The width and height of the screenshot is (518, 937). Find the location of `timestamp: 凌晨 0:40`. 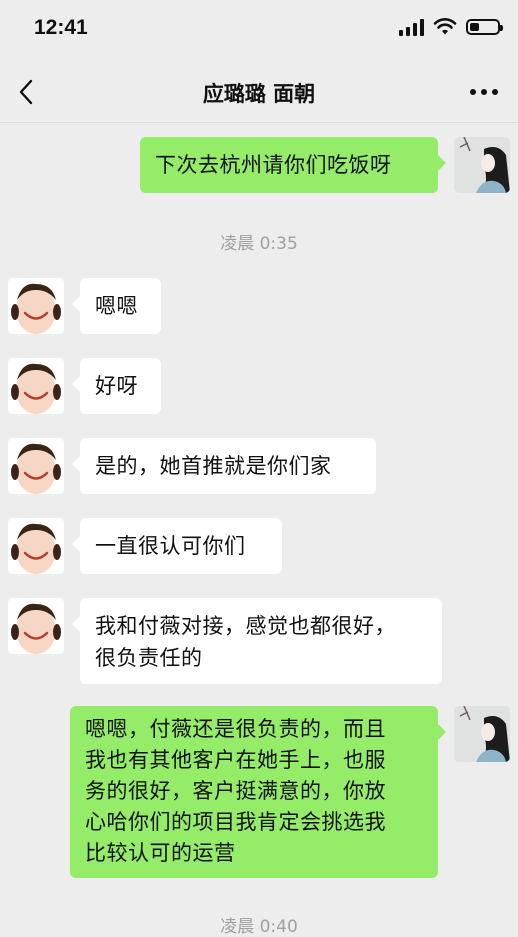

timestamp: 凌晨 0:40 is located at coordinates (259, 927).